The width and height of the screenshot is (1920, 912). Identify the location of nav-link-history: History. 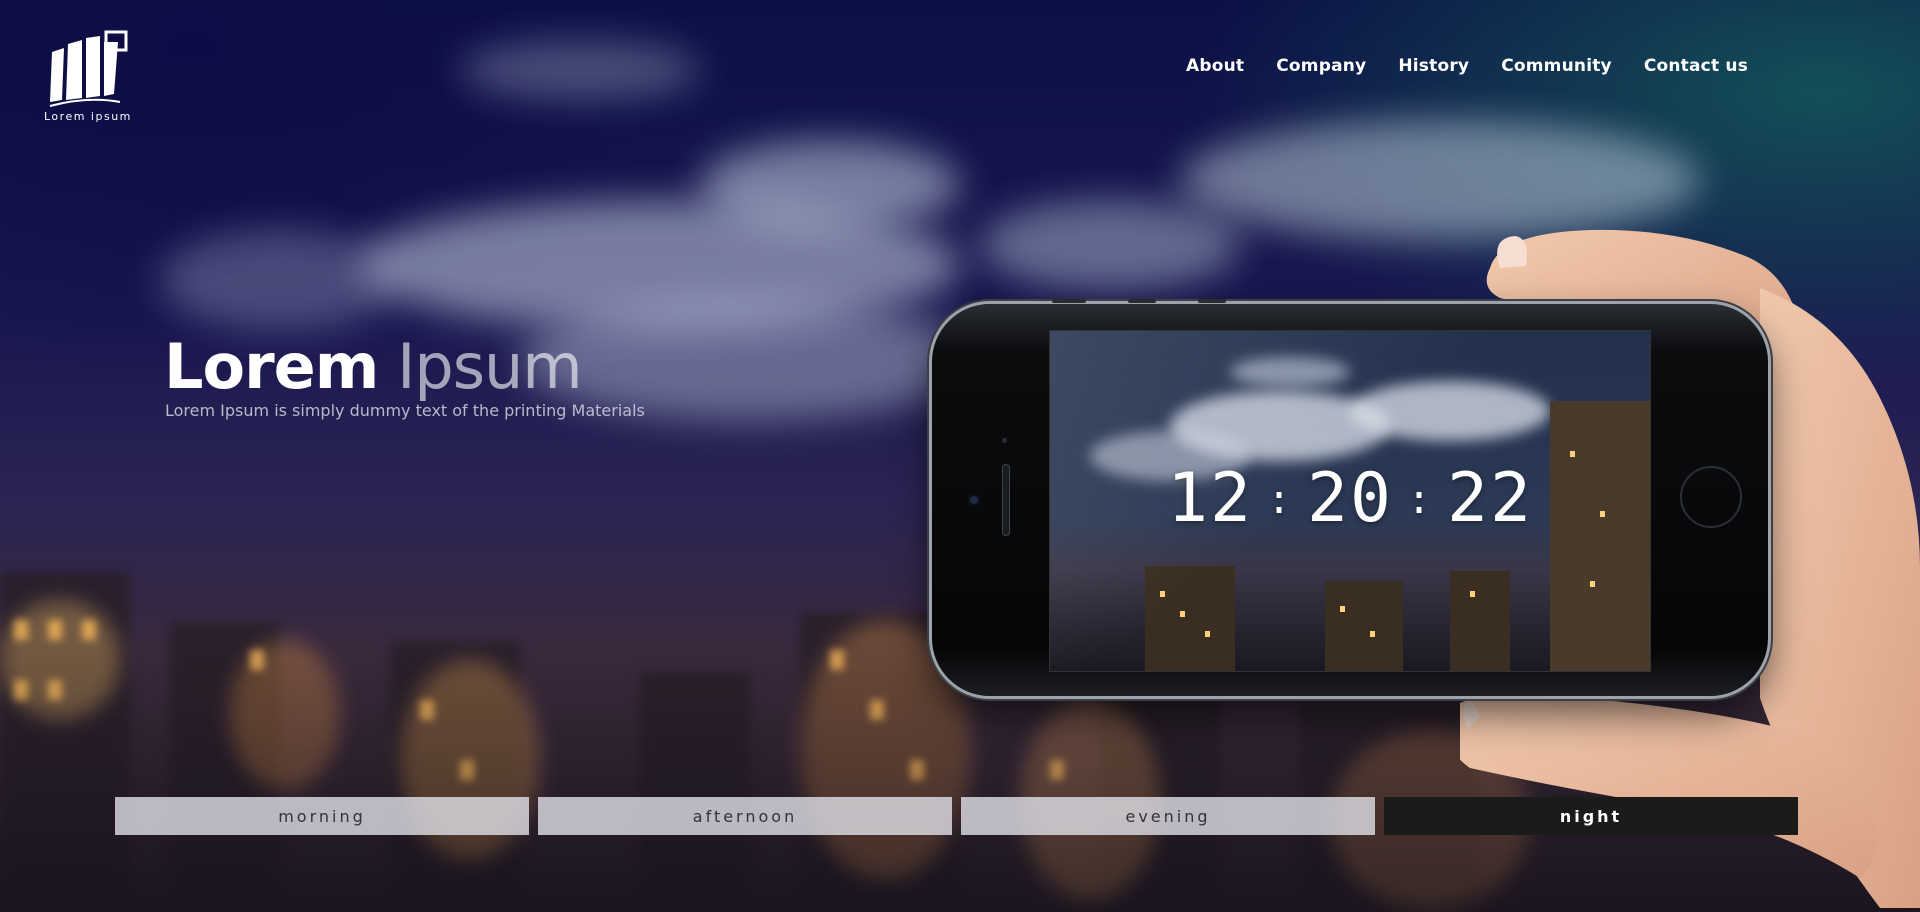
(1433, 66).